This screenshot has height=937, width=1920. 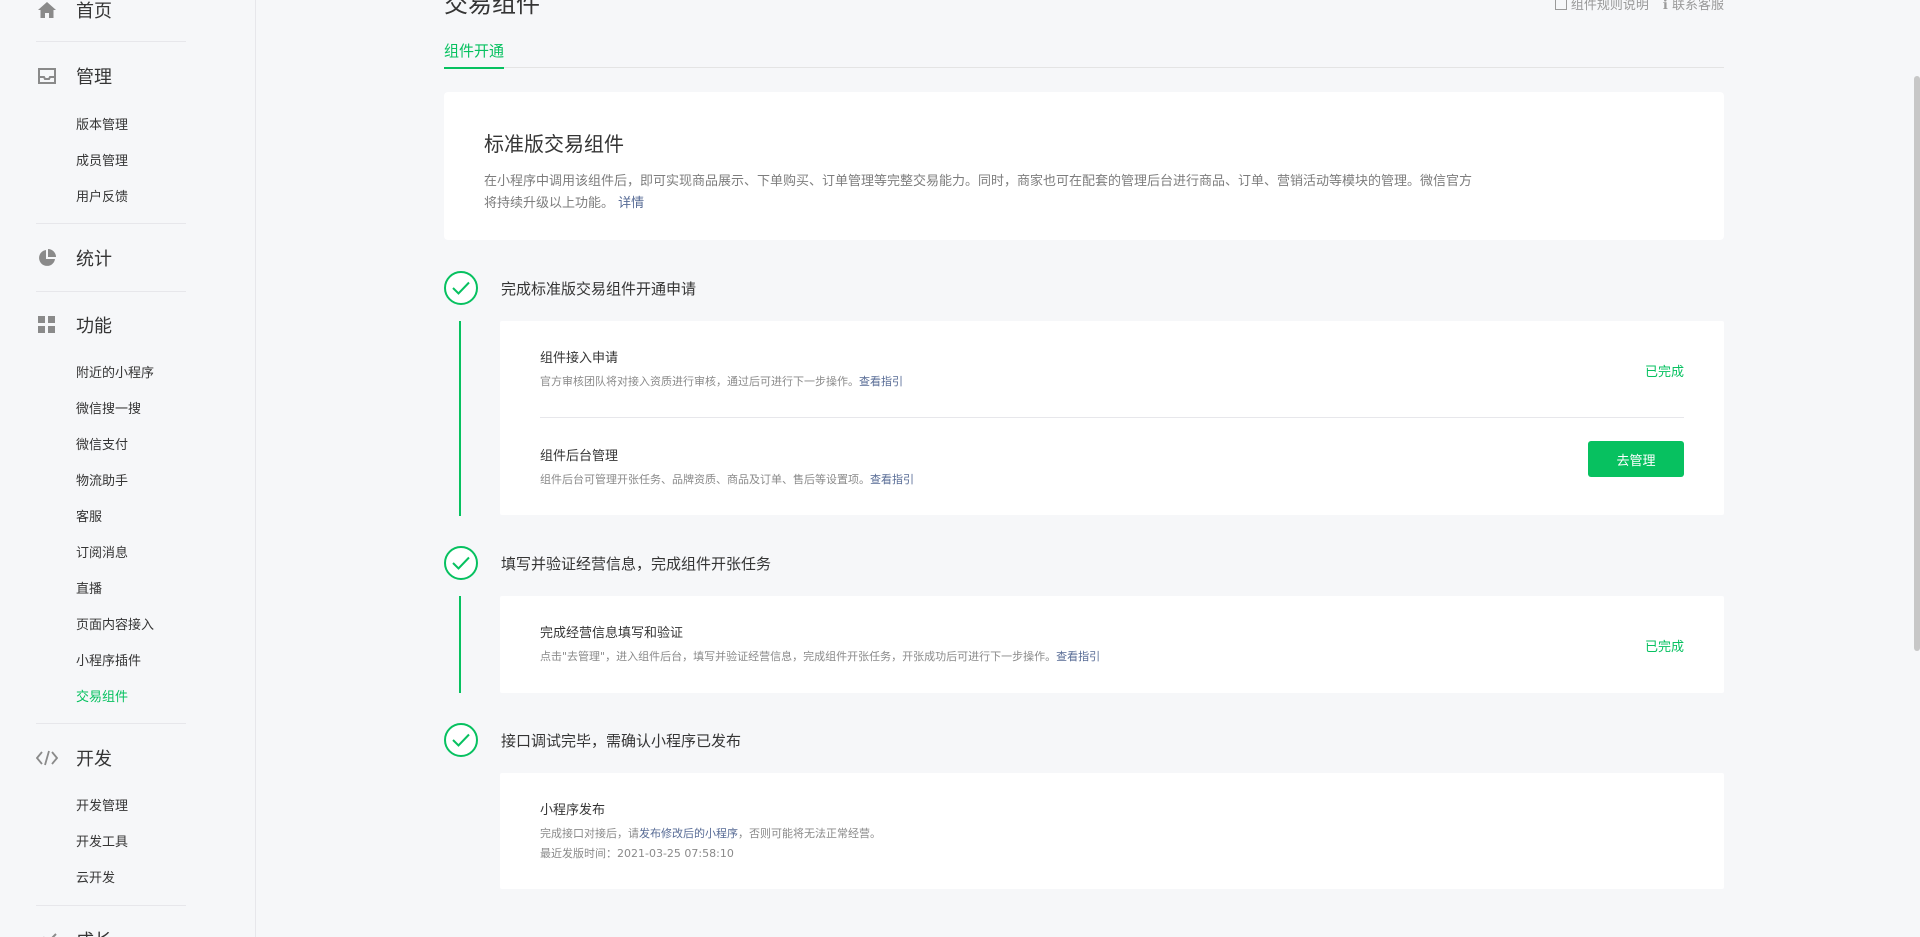 What do you see at coordinates (102, 162) in the screenshot?
I see `sidebar-item-members: 成员管理` at bounding box center [102, 162].